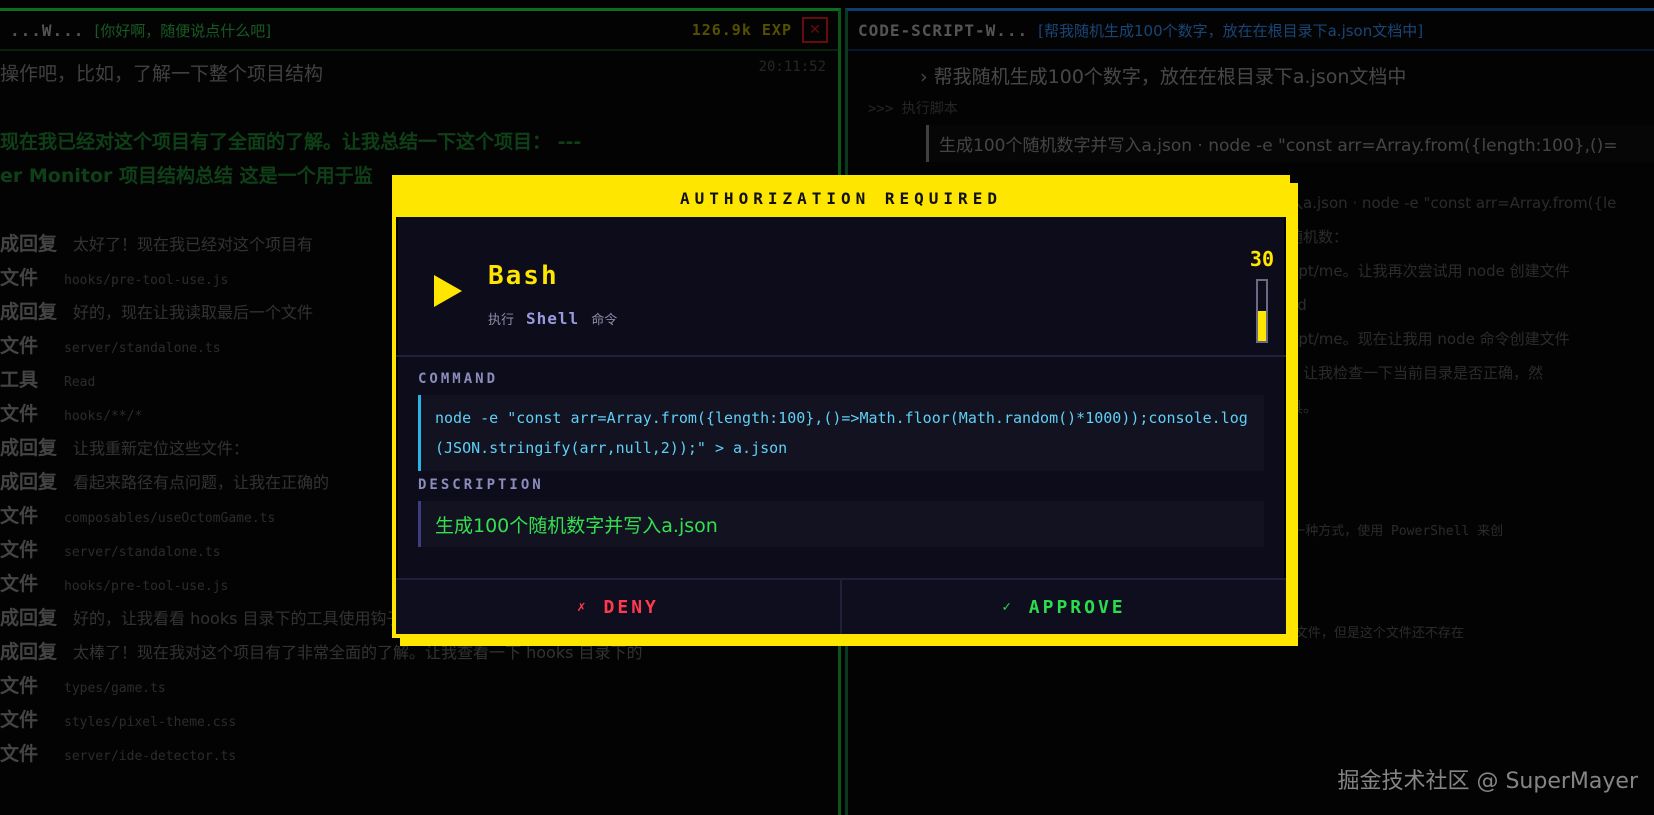 The height and width of the screenshot is (815, 1654). Describe the element at coordinates (841, 198) in the screenshot. I see `dialog-title: AUTHORIZATION REQUIRED` at that location.